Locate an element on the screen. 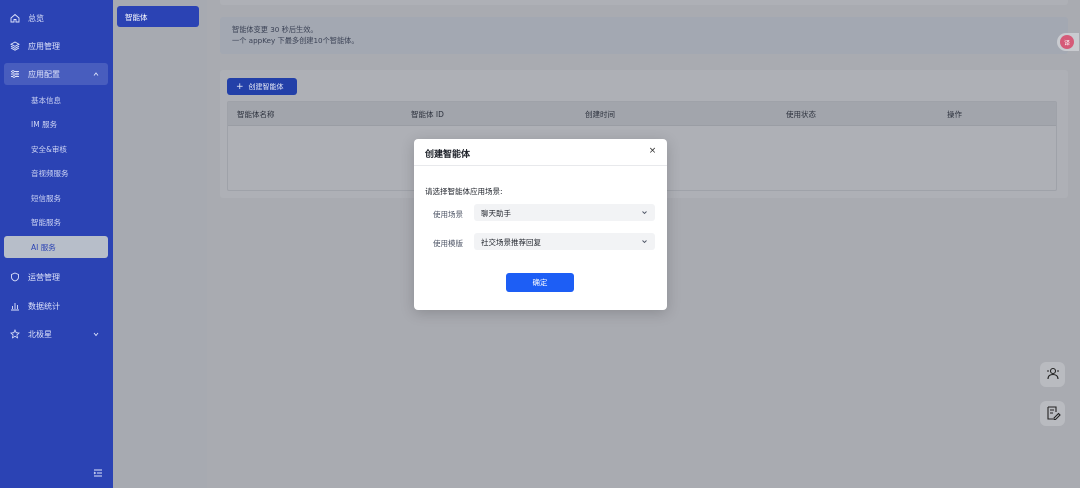 The image size is (1080, 488). sidebar-subitem-sms-service: 短信服务 is located at coordinates (56, 198).